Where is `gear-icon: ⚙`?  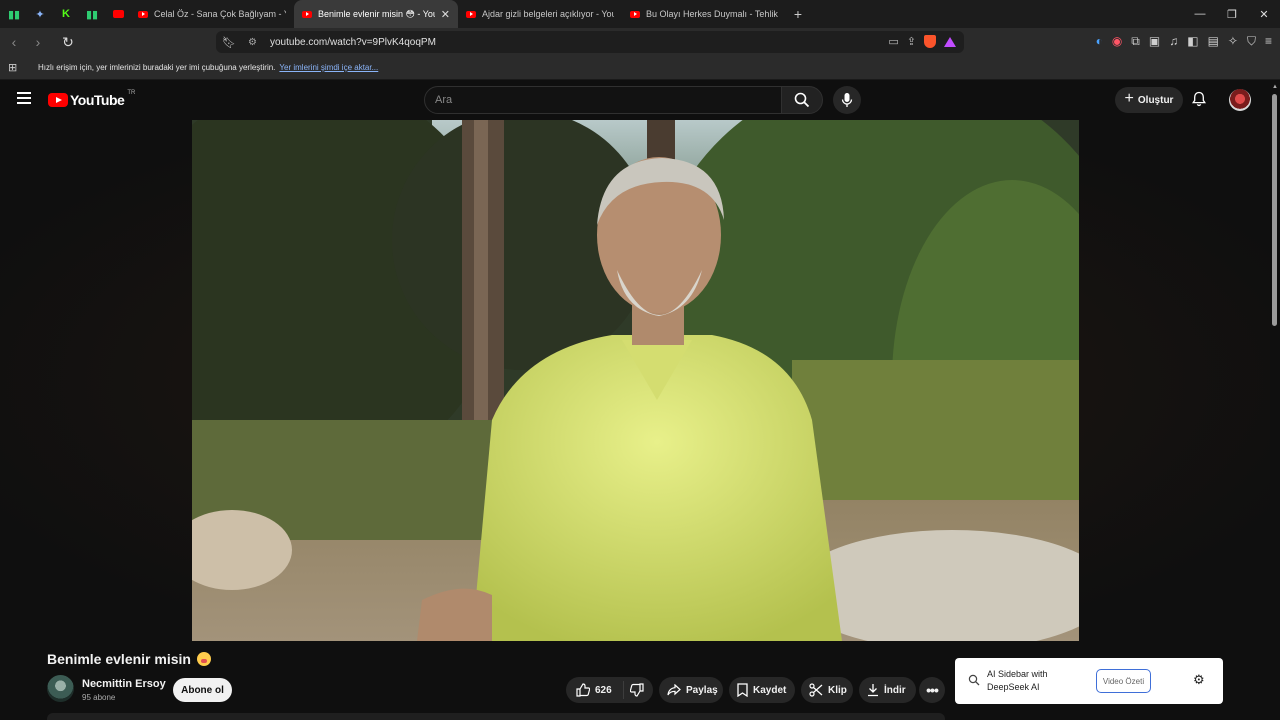
gear-icon: ⚙ is located at coordinates (1199, 680).